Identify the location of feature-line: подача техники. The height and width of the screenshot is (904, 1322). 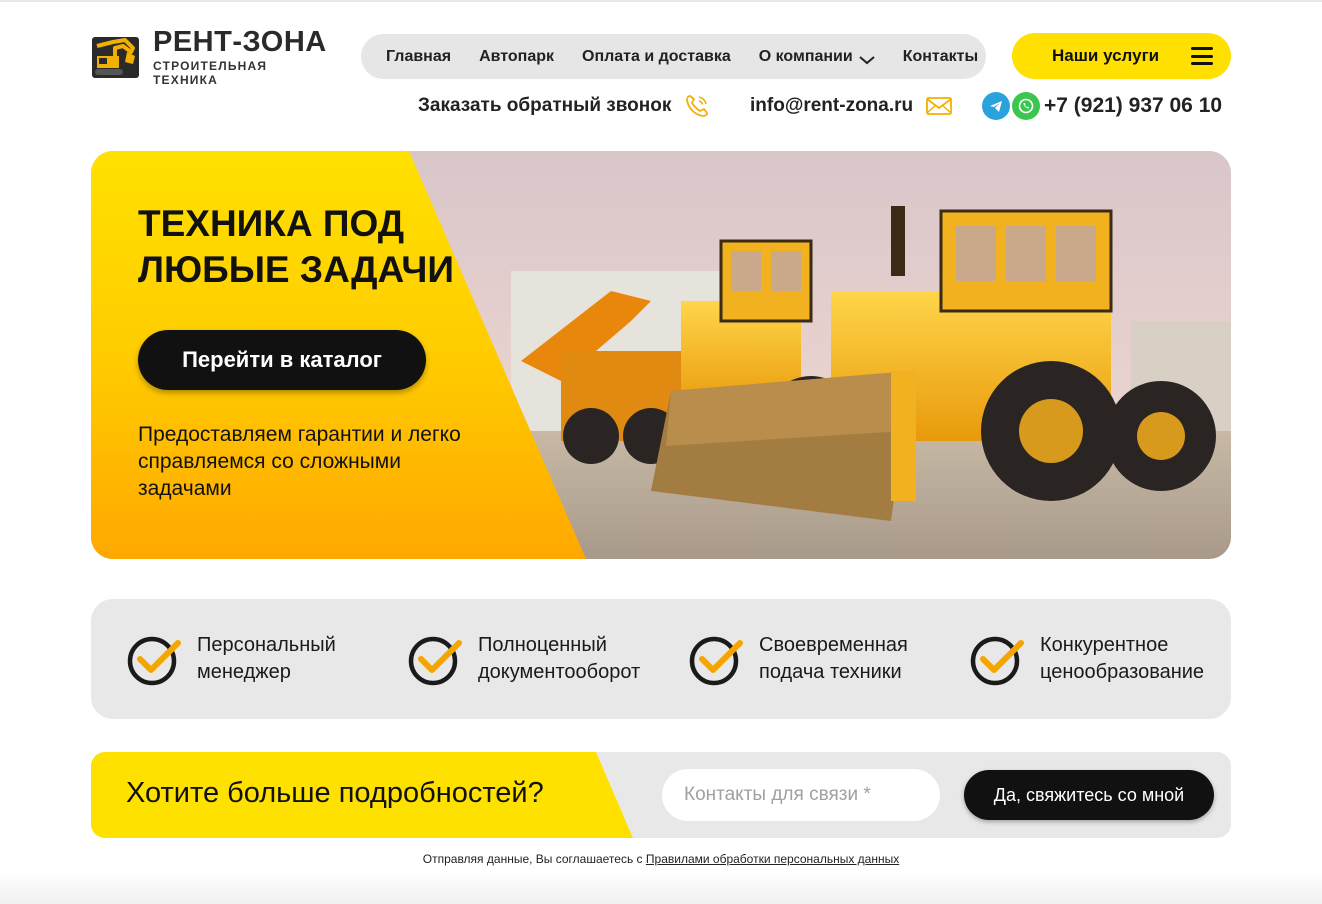
(830, 672).